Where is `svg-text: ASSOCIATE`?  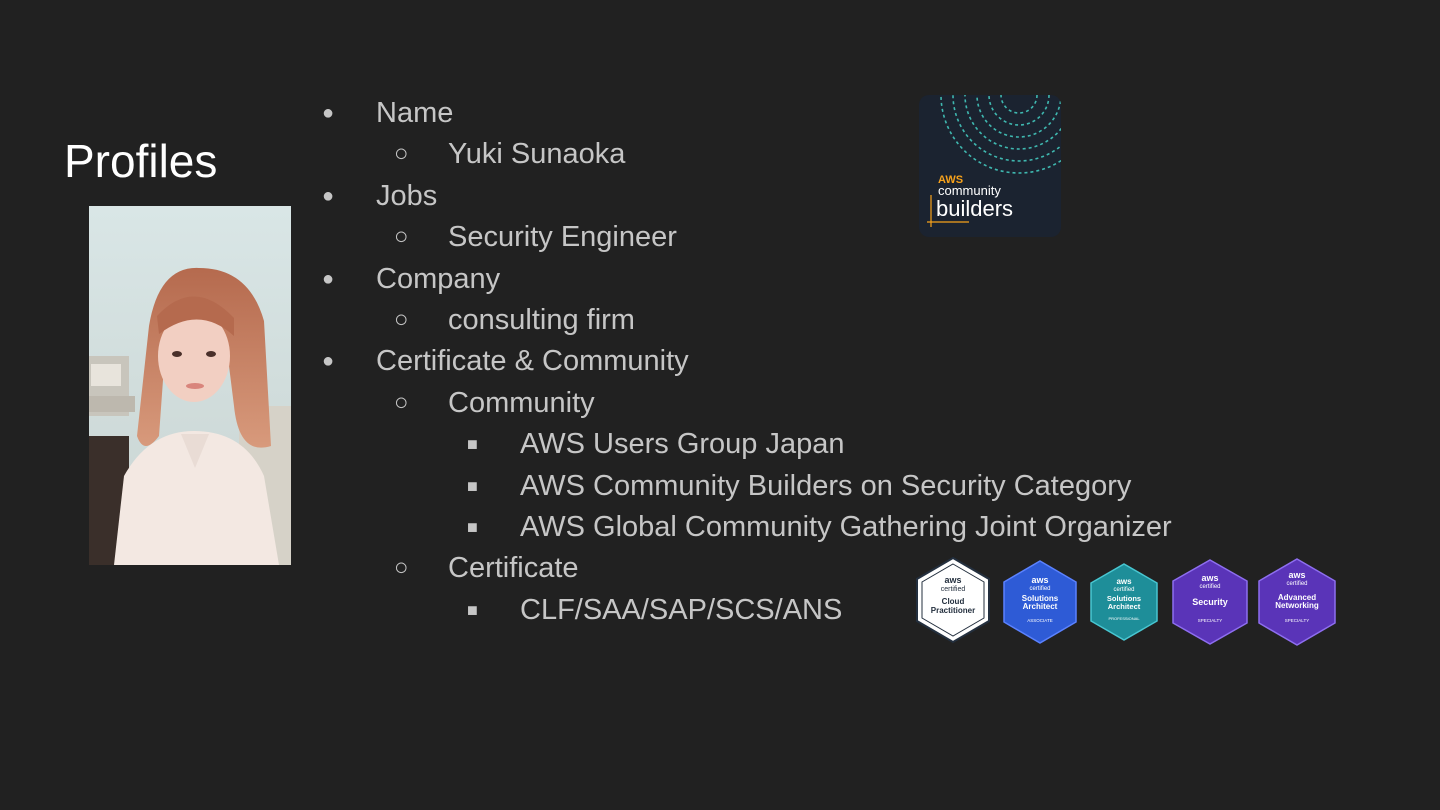
svg-text: ASSOCIATE is located at coordinates (1039, 620).